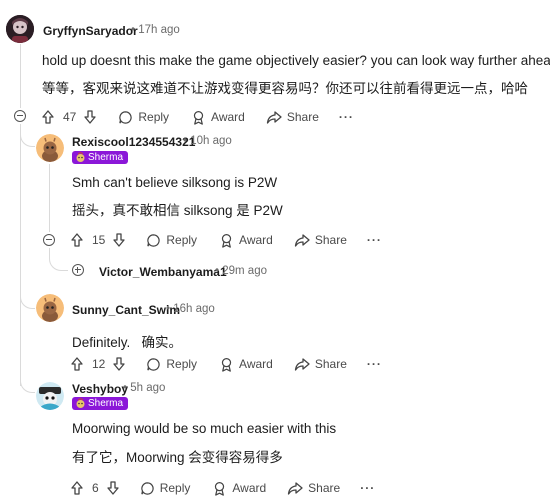 The height and width of the screenshot is (504, 550). I want to click on username: Veshyboy, so click(100, 389).